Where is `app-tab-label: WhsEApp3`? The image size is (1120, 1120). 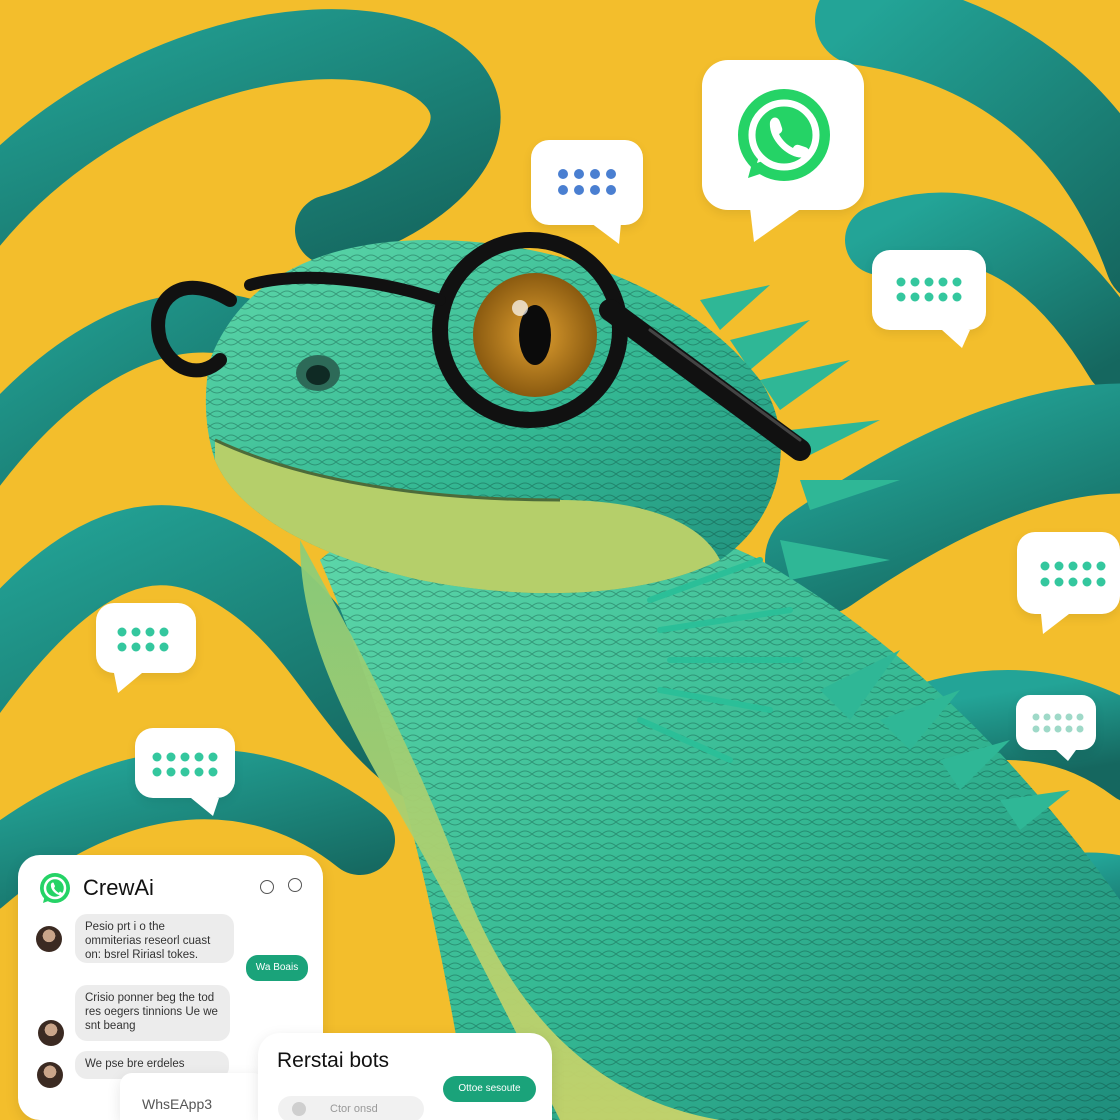
app-tab-label: WhsEApp3 is located at coordinates (177, 1104).